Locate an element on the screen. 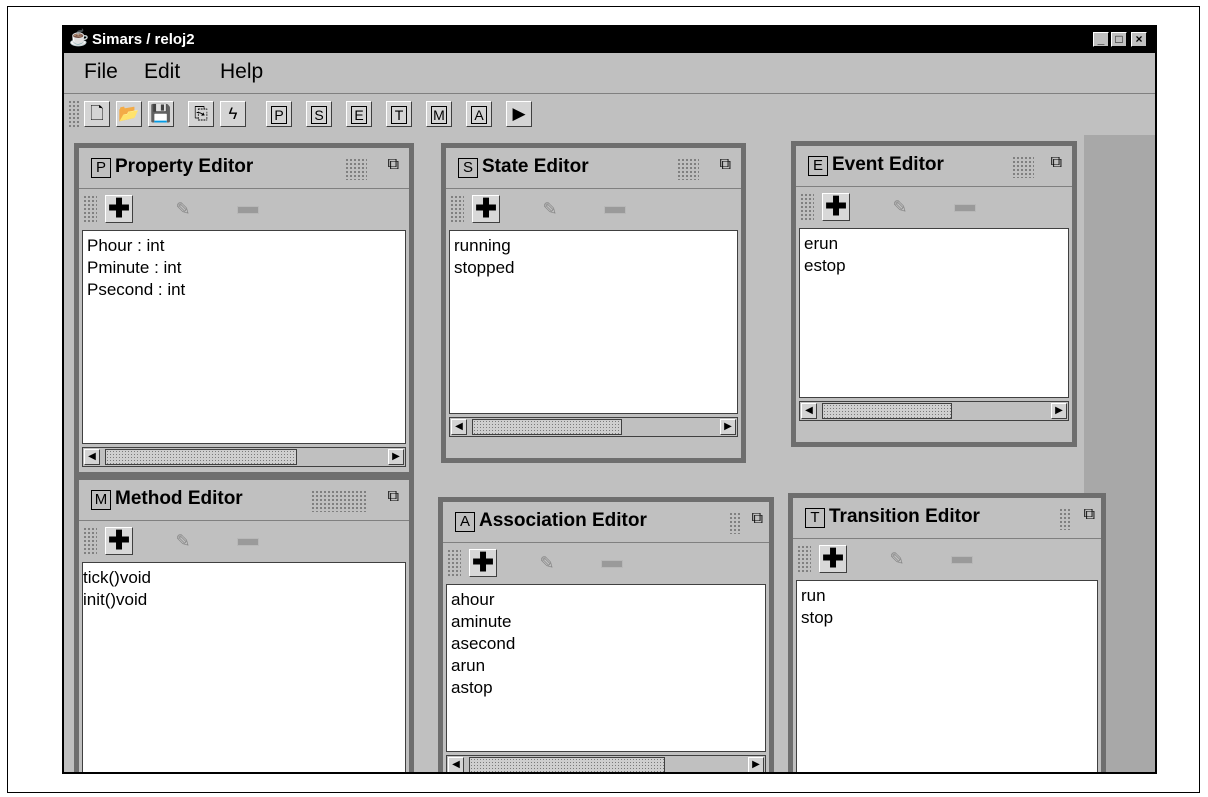  list-item: tick()void is located at coordinates (244, 578).